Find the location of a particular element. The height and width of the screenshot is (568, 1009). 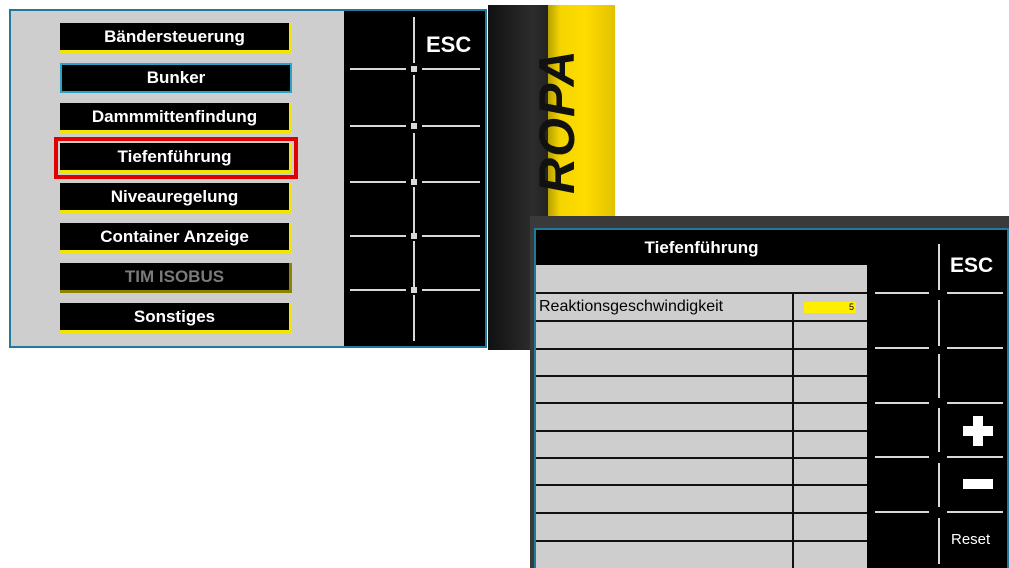

ropa-logo: ROPA is located at coordinates (557, 122).